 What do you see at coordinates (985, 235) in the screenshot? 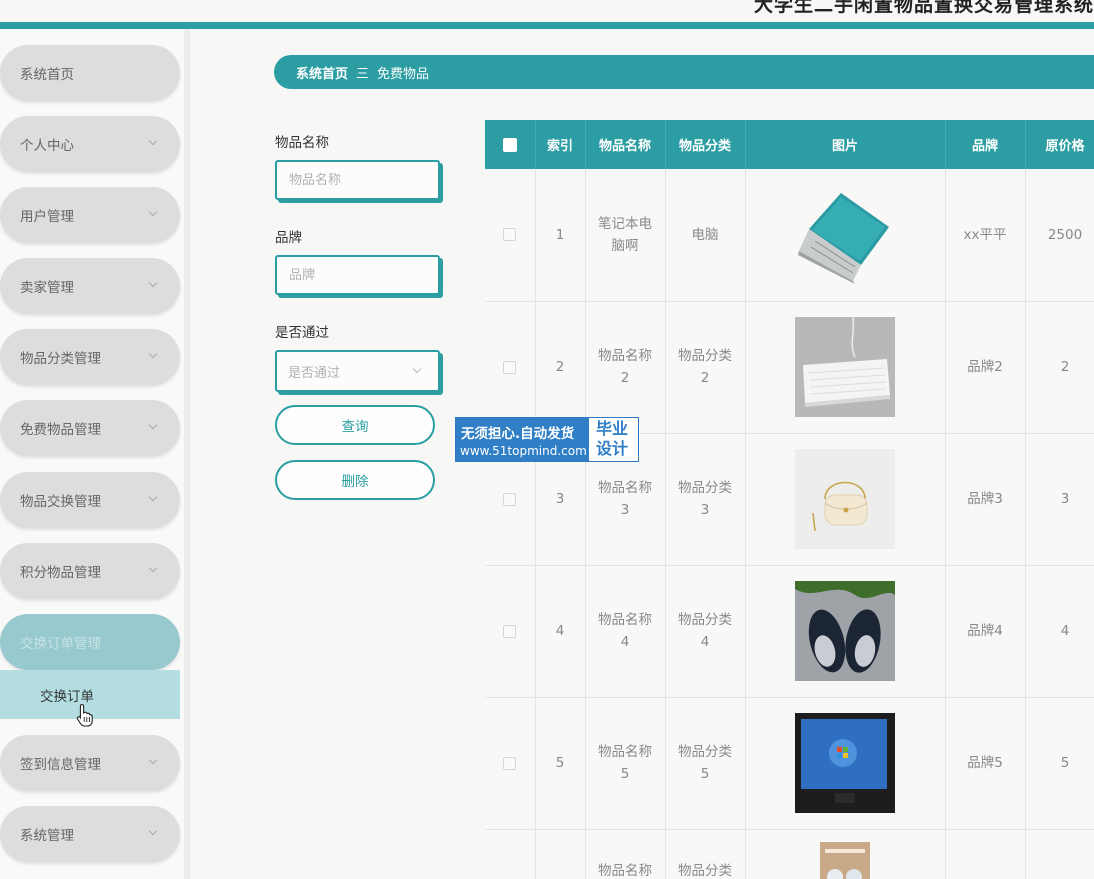
I see `brand-cell: xx平平` at bounding box center [985, 235].